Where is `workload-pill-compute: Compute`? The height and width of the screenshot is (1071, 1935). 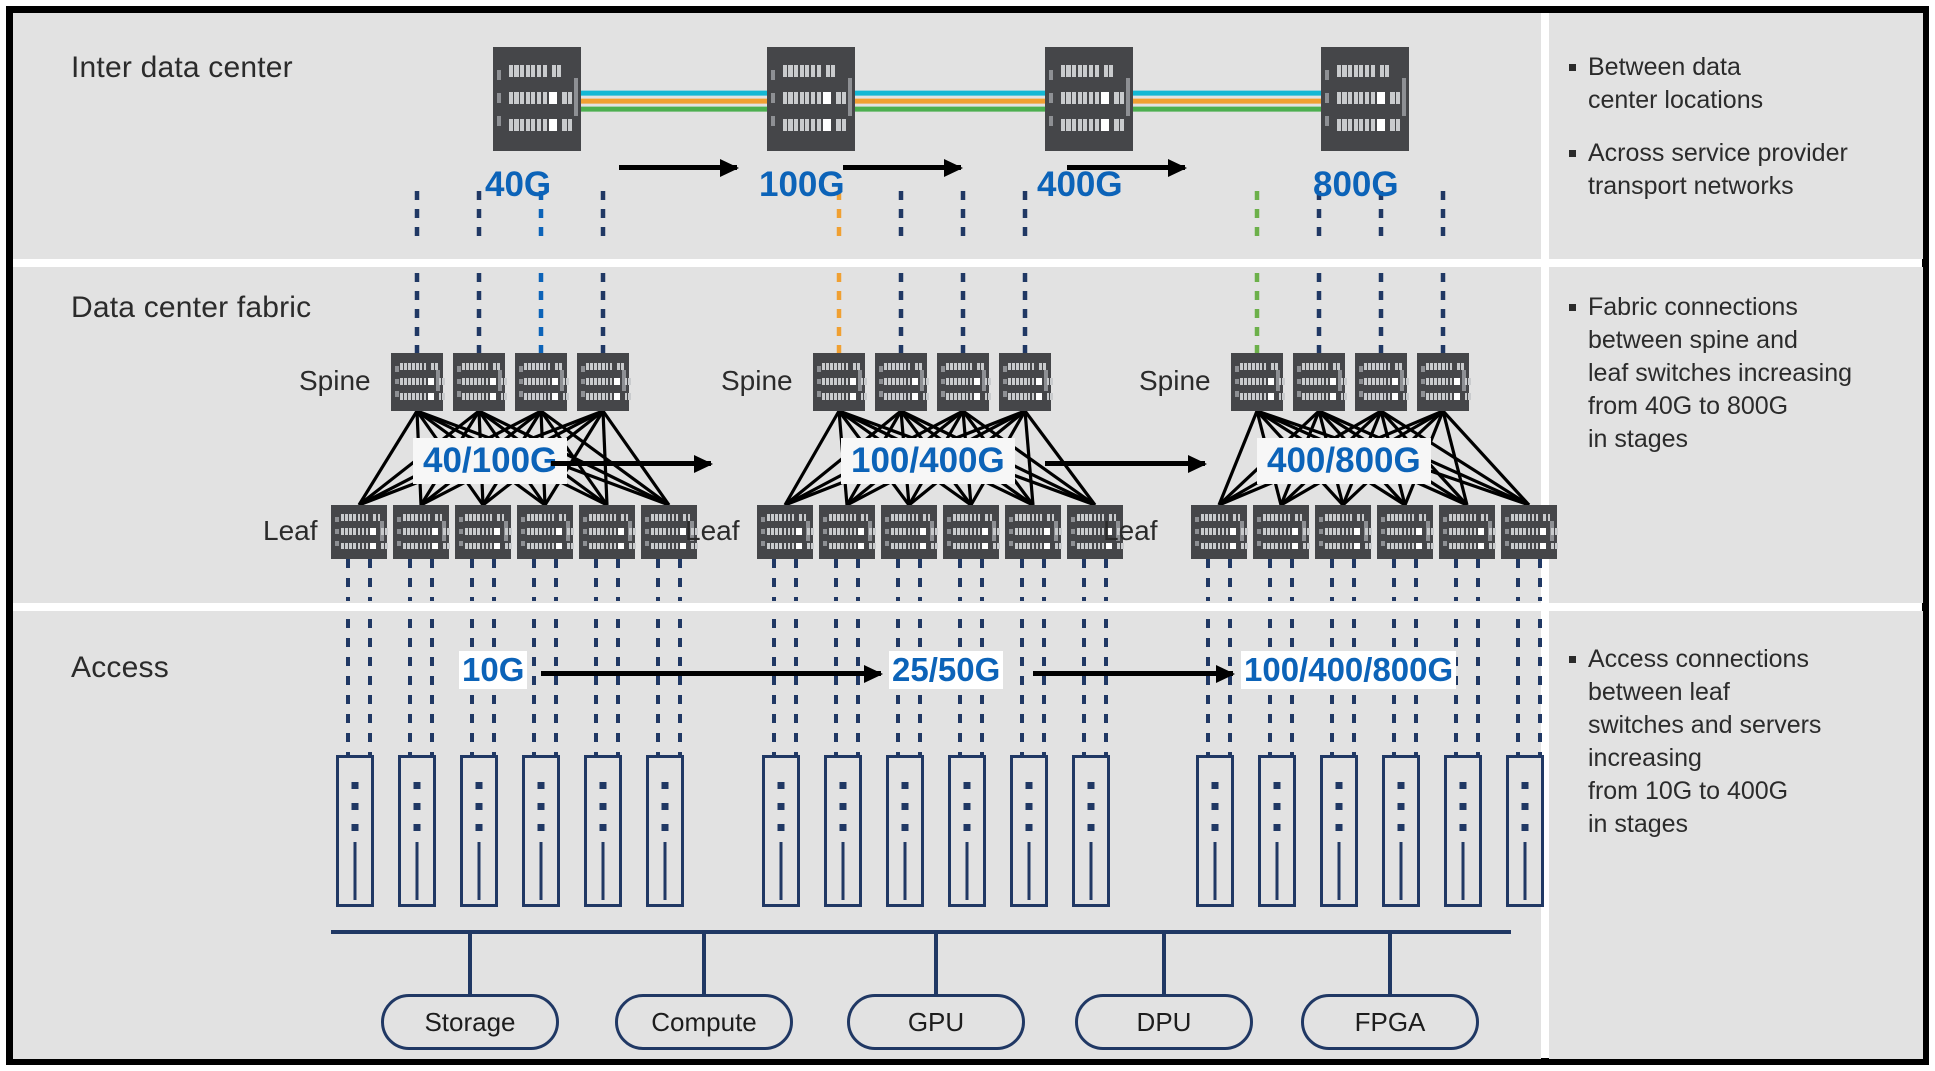 workload-pill-compute: Compute is located at coordinates (704, 1022).